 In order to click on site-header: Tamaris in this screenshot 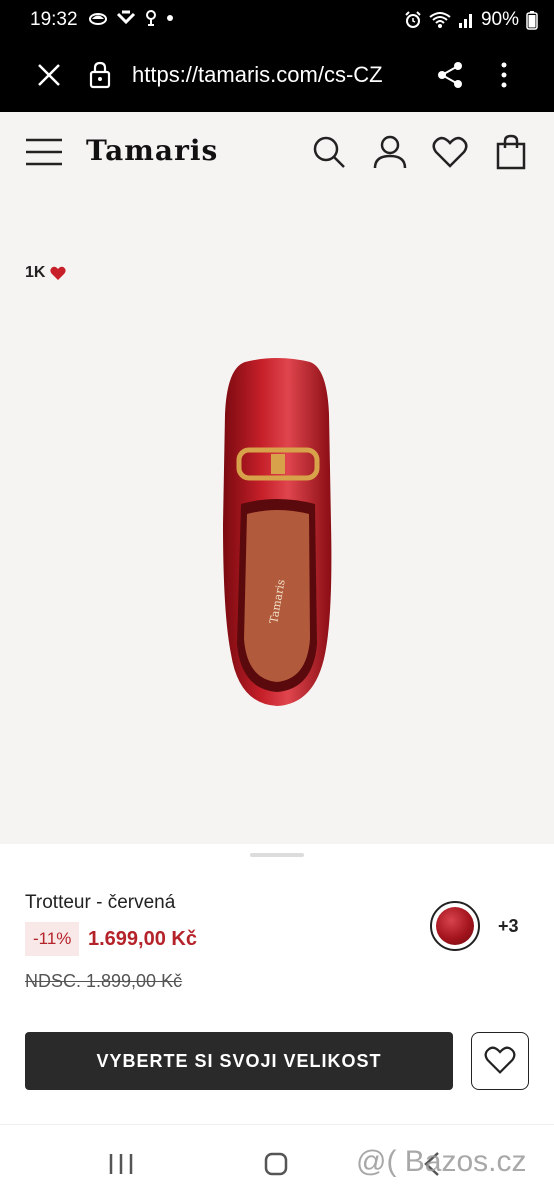, I will do `click(277, 153)`.